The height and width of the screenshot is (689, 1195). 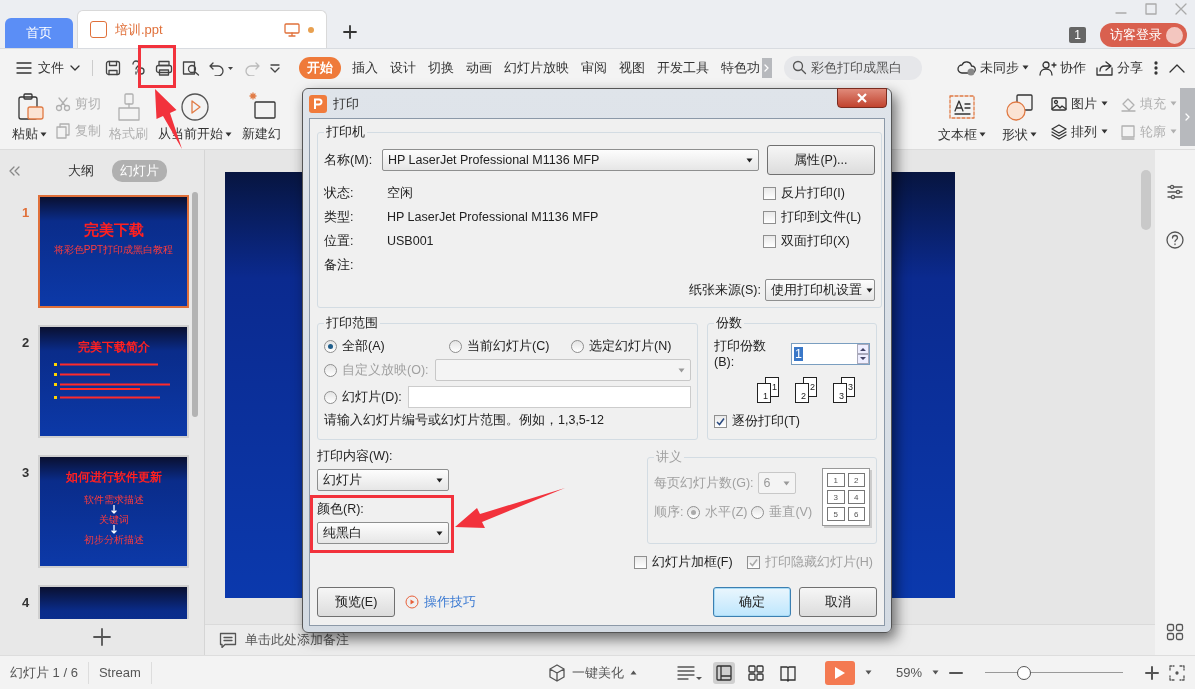 I want to click on checkbox: 双面打印(X), so click(x=819, y=241).